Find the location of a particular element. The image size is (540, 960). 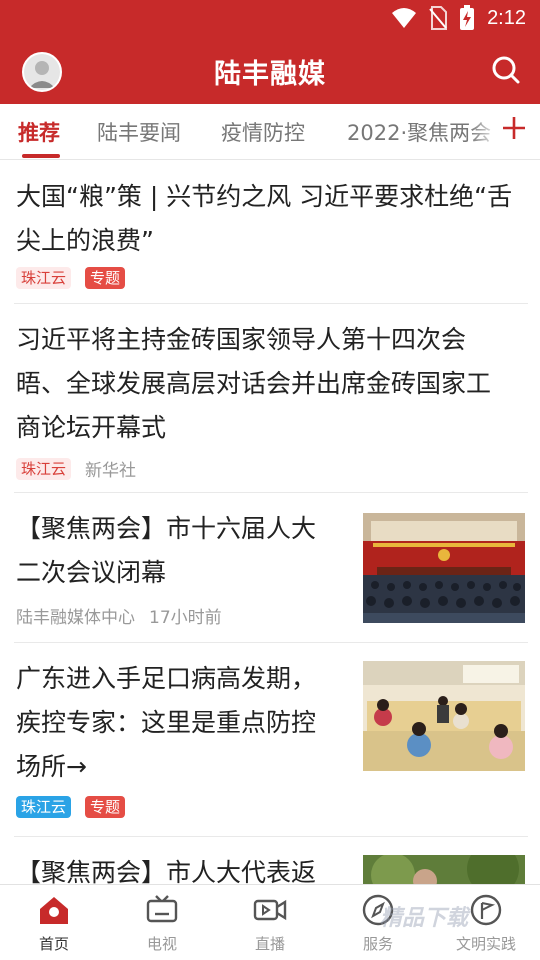

classroom-image is located at coordinates (444, 716).